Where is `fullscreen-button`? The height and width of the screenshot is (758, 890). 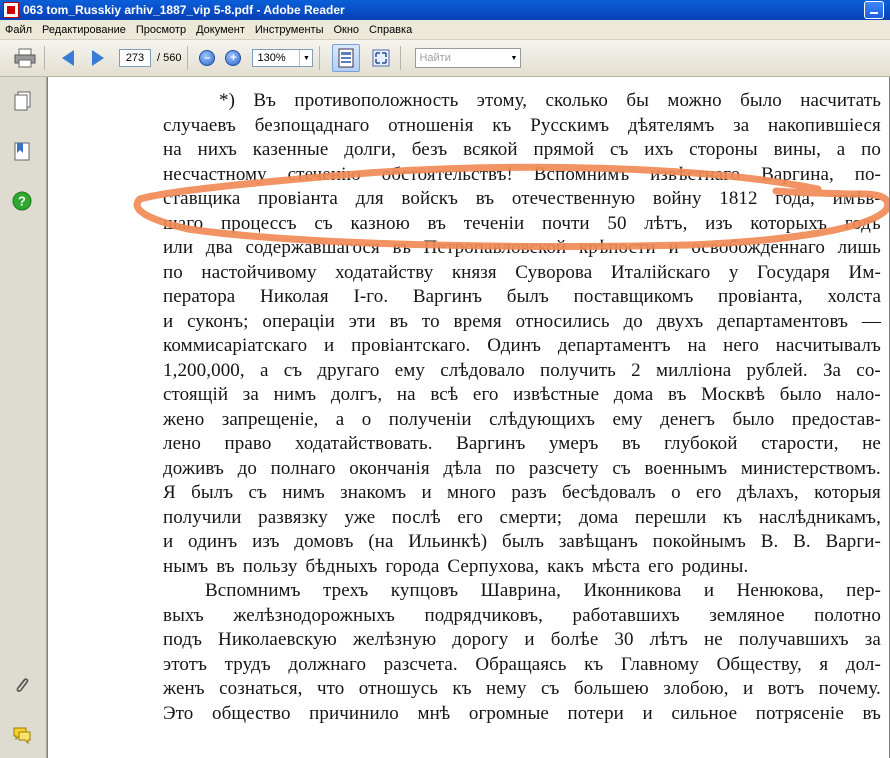
fullscreen-button is located at coordinates (381, 58).